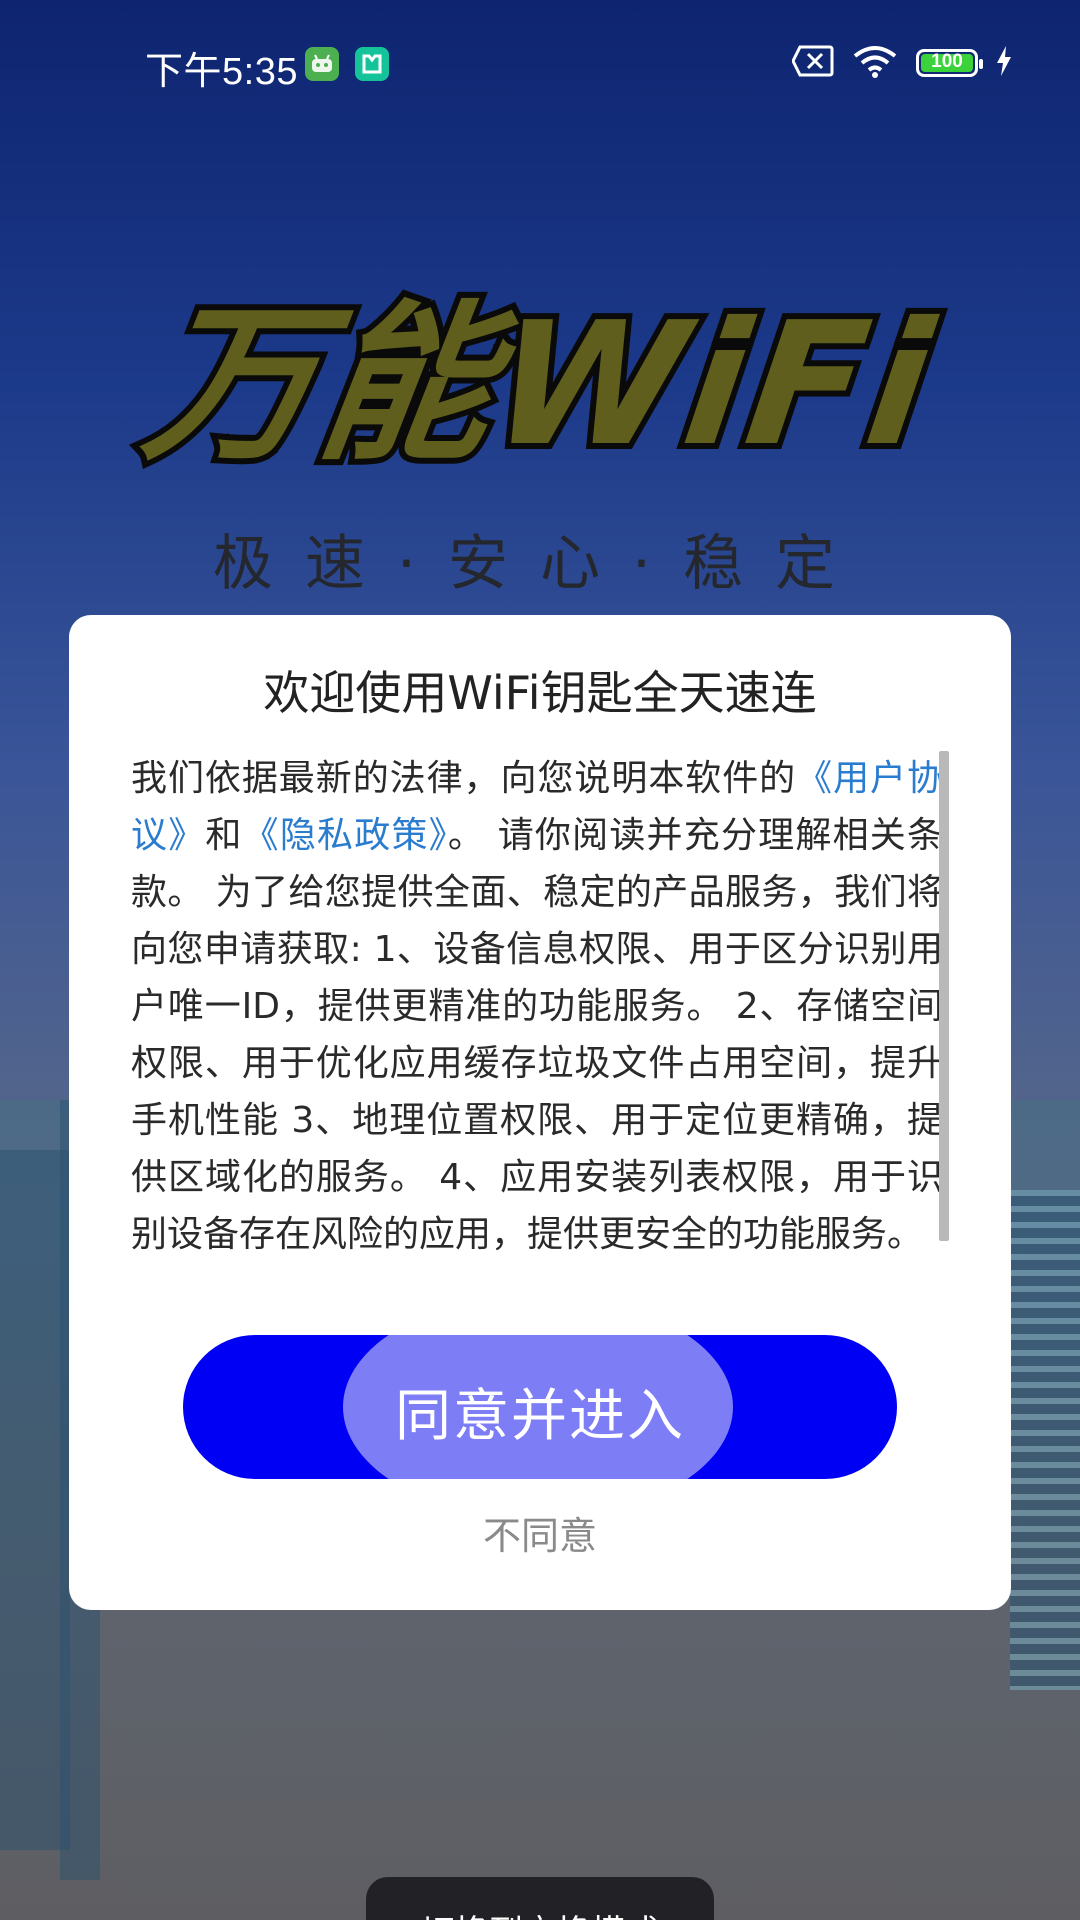 This screenshot has width=1080, height=1920. I want to click on status-bar: 下午5:35 100, so click(540, 65).